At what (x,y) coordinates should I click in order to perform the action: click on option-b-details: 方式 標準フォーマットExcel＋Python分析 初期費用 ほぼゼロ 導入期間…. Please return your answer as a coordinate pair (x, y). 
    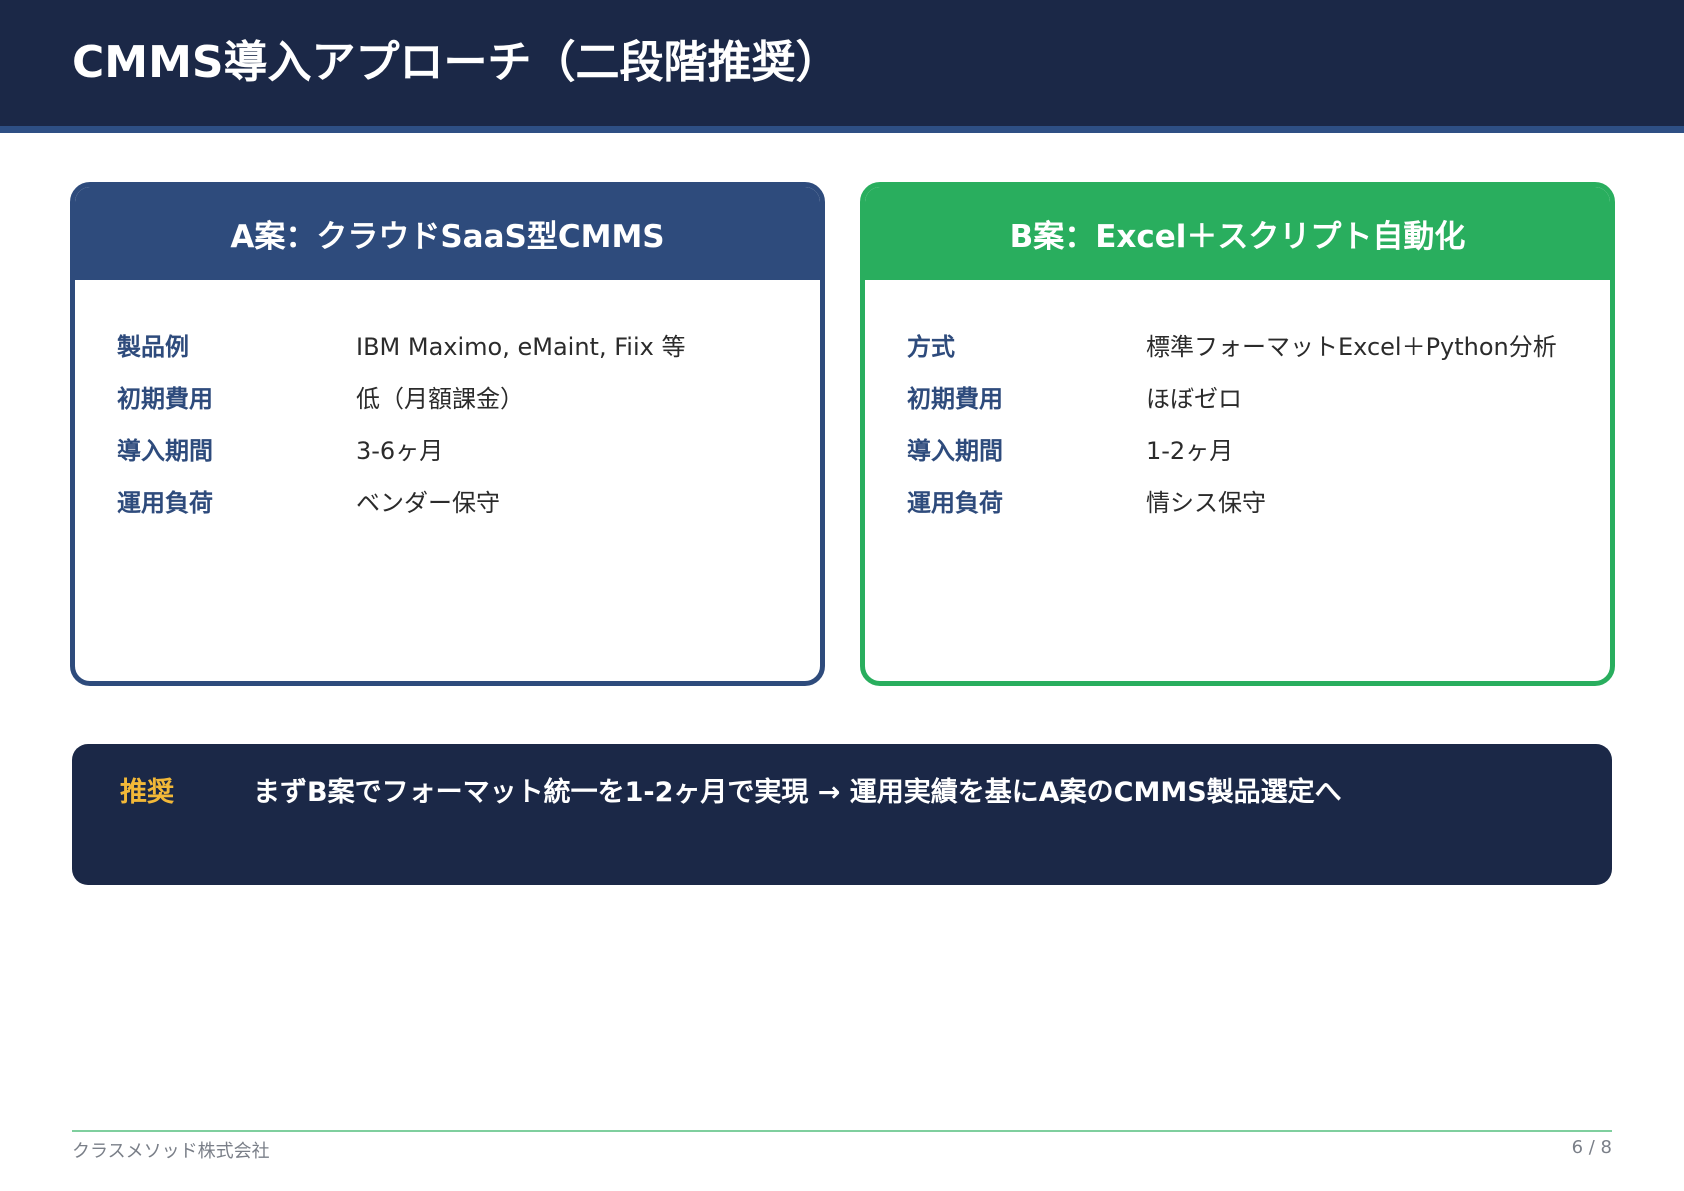
    Looking at the image, I should click on (1237, 403).